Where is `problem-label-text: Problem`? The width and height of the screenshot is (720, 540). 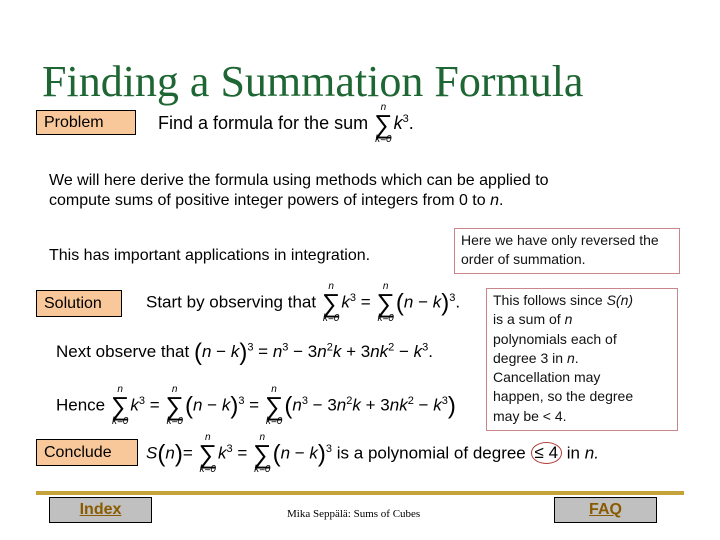
problem-label-text: Problem is located at coordinates (74, 122).